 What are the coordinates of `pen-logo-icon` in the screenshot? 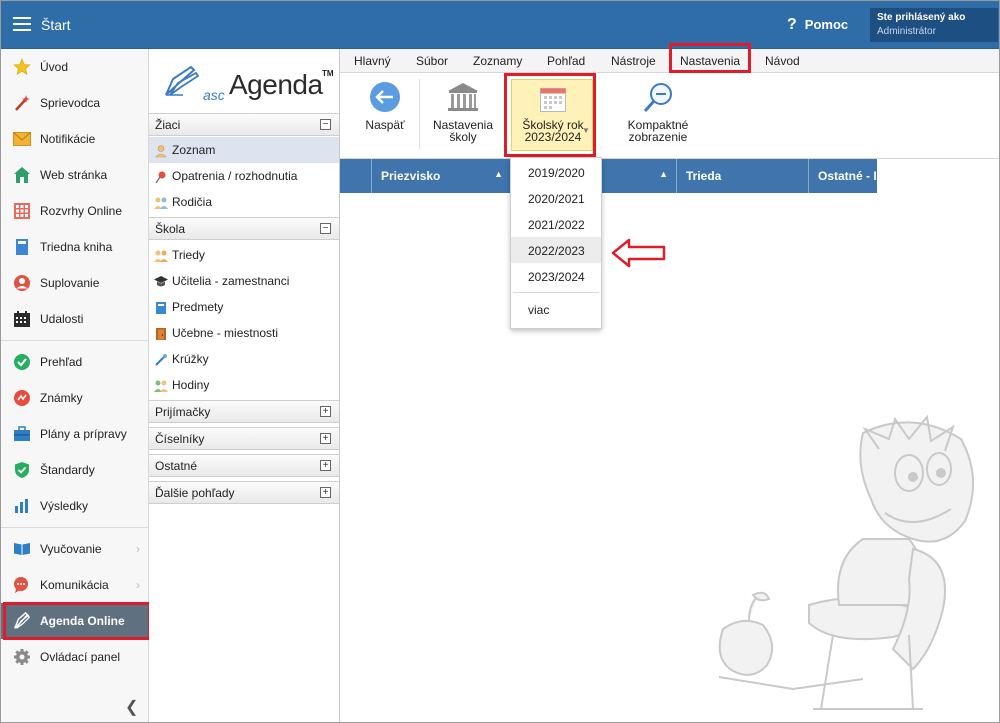 It's located at (182, 80).